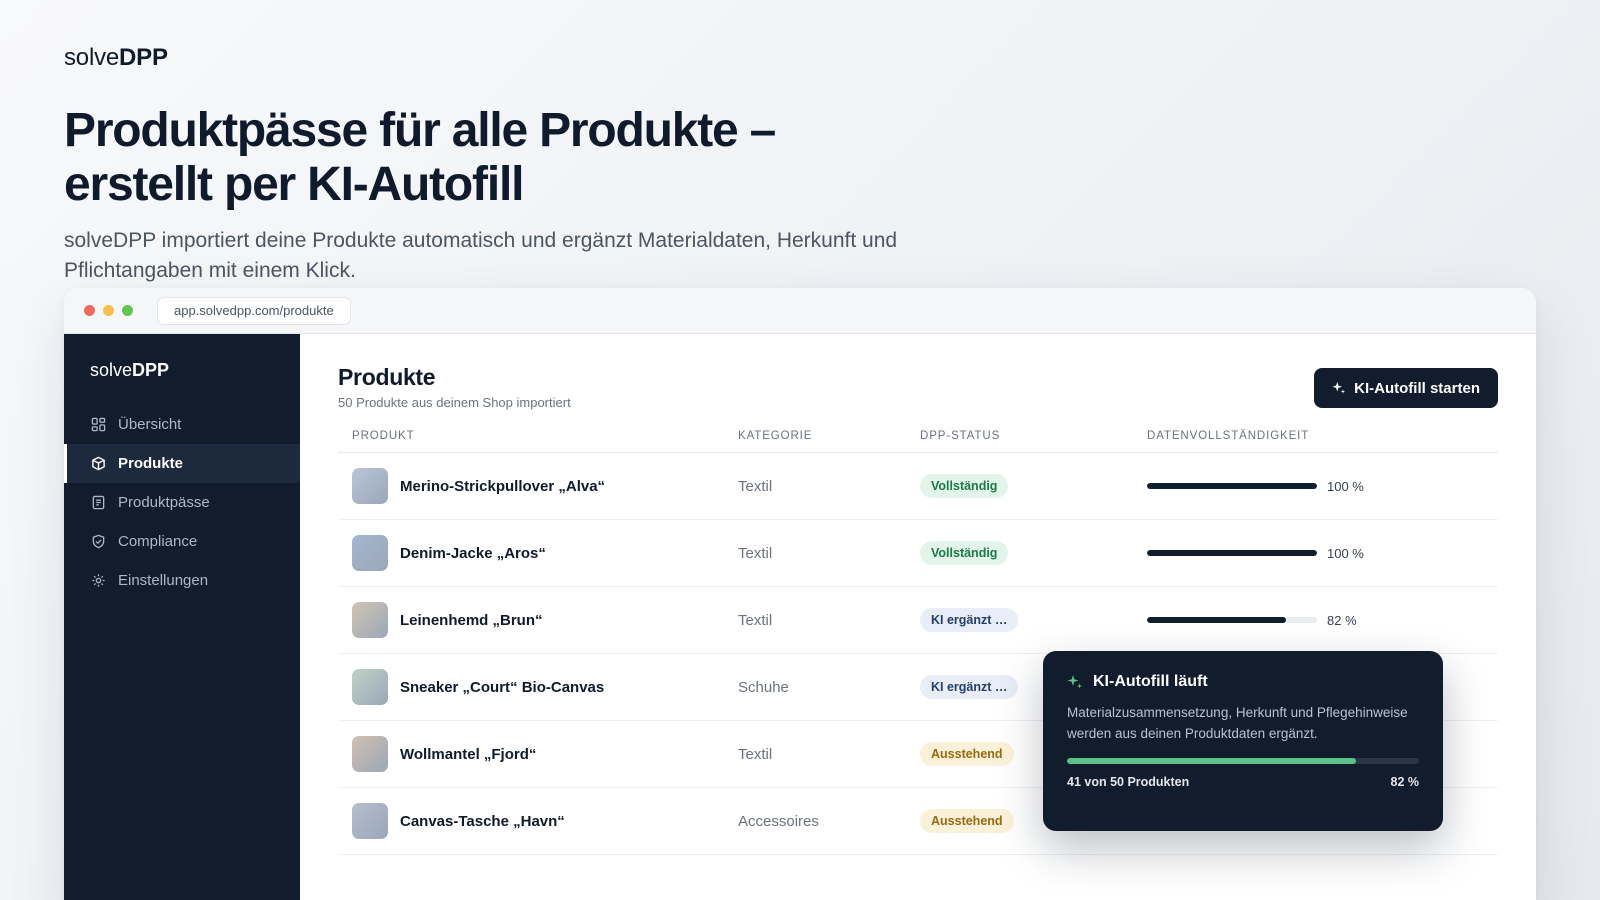 This screenshot has width=1600, height=900. What do you see at coordinates (468, 754) in the screenshot?
I see `product-name: Wollmantel „Fjord“` at bounding box center [468, 754].